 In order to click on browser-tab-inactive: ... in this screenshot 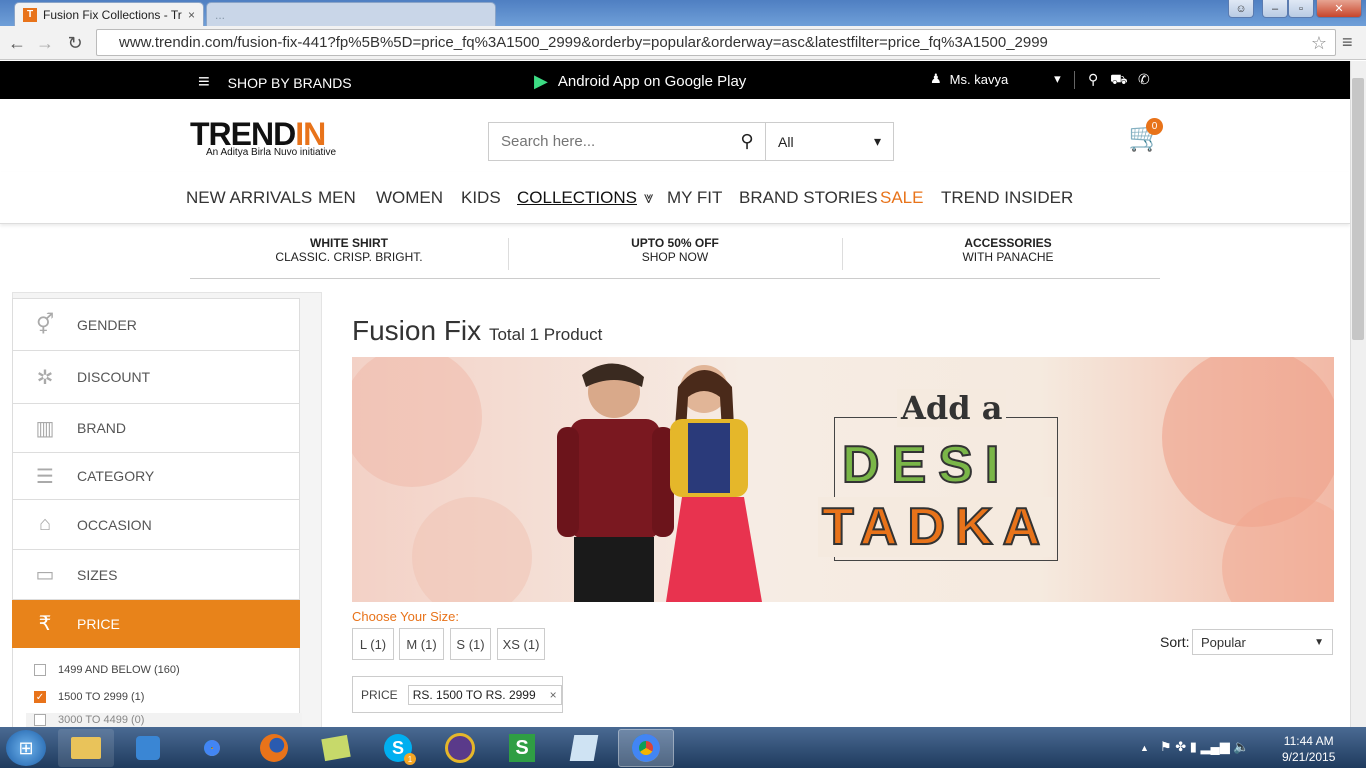, I will do `click(351, 14)`.